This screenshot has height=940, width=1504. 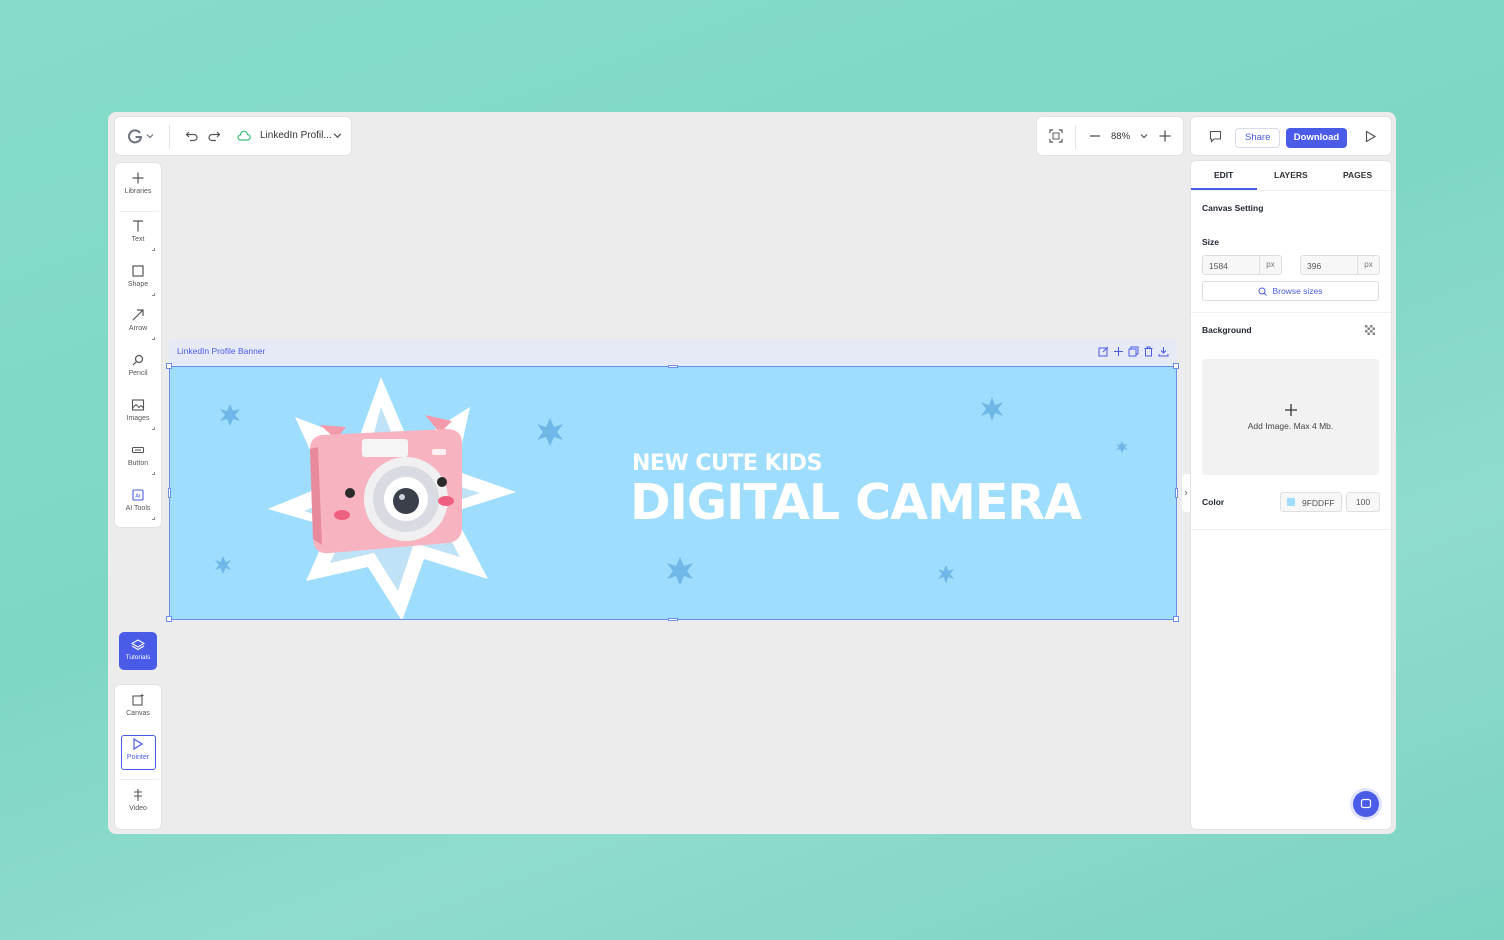 What do you see at coordinates (1242, 265) in the screenshot?
I see `width-field: 1584 px` at bounding box center [1242, 265].